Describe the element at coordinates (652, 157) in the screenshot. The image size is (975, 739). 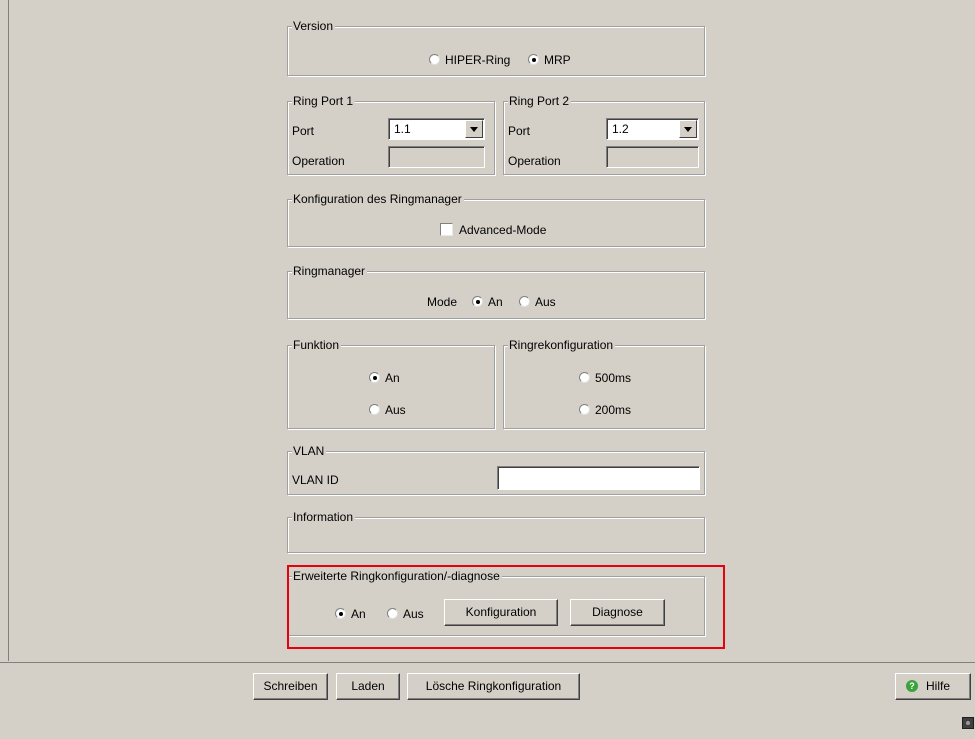
I see `ring-port-2-operation-field` at that location.